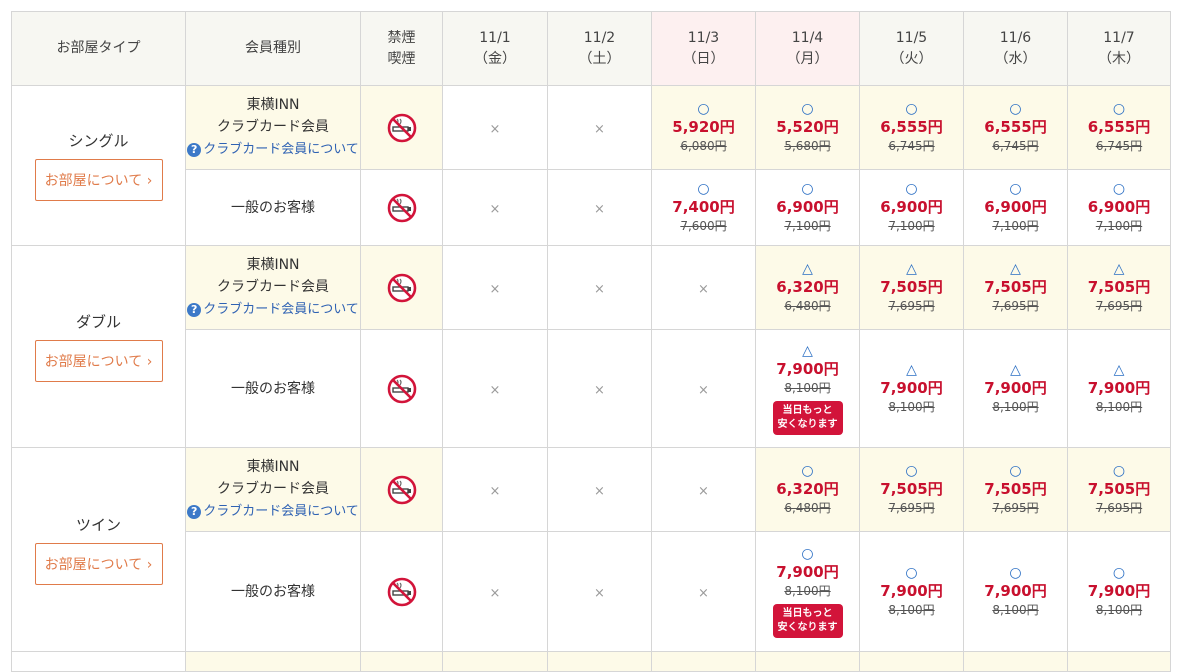  I want to click on availability-cell: ○ 6,320円 6,480円, so click(807, 489).